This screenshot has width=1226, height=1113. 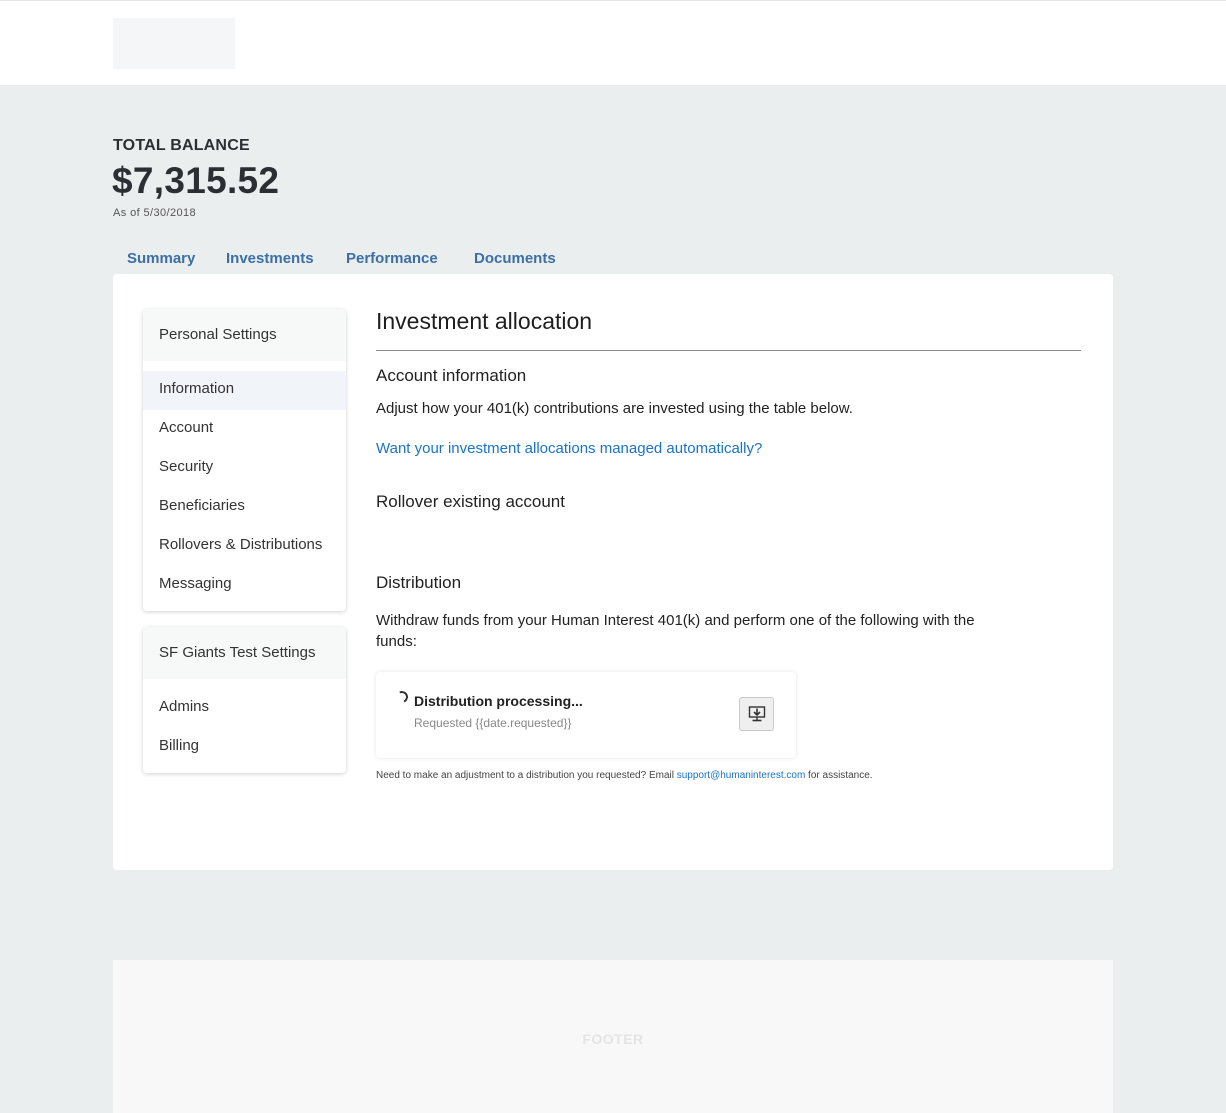 What do you see at coordinates (515, 258) in the screenshot?
I see `tab-documents: Documents` at bounding box center [515, 258].